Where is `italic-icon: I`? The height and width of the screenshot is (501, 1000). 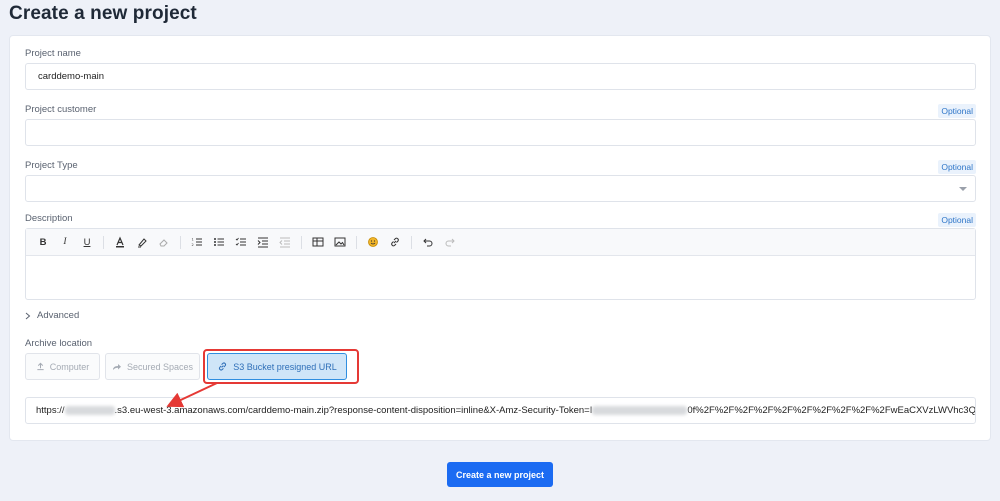
italic-icon: I is located at coordinates (65, 242).